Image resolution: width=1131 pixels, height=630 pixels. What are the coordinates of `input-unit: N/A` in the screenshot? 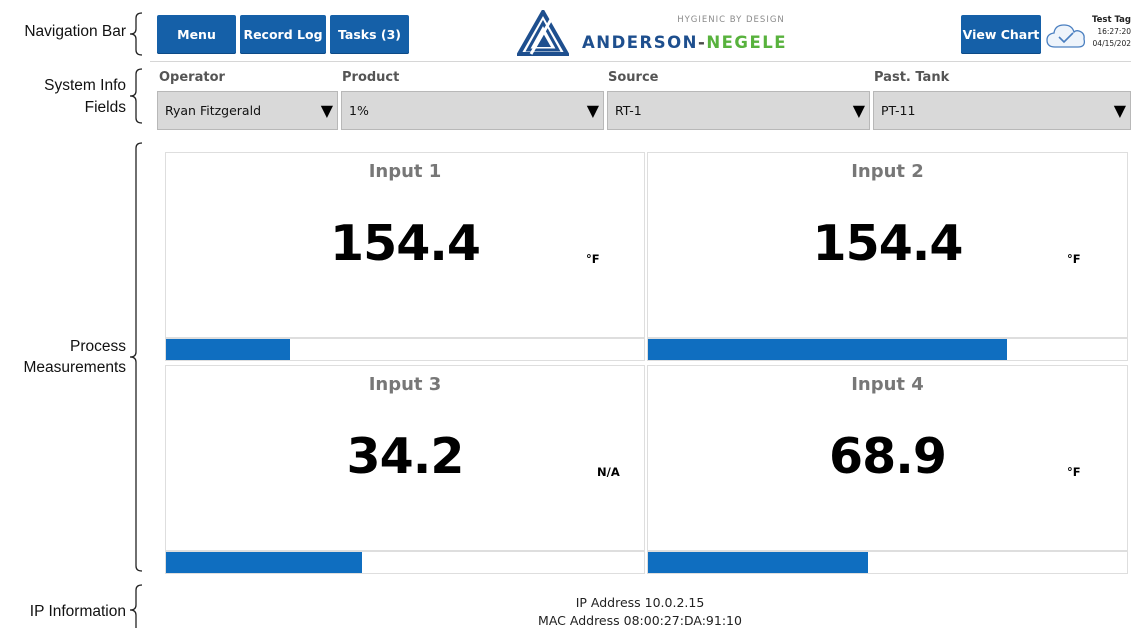 It's located at (608, 472).